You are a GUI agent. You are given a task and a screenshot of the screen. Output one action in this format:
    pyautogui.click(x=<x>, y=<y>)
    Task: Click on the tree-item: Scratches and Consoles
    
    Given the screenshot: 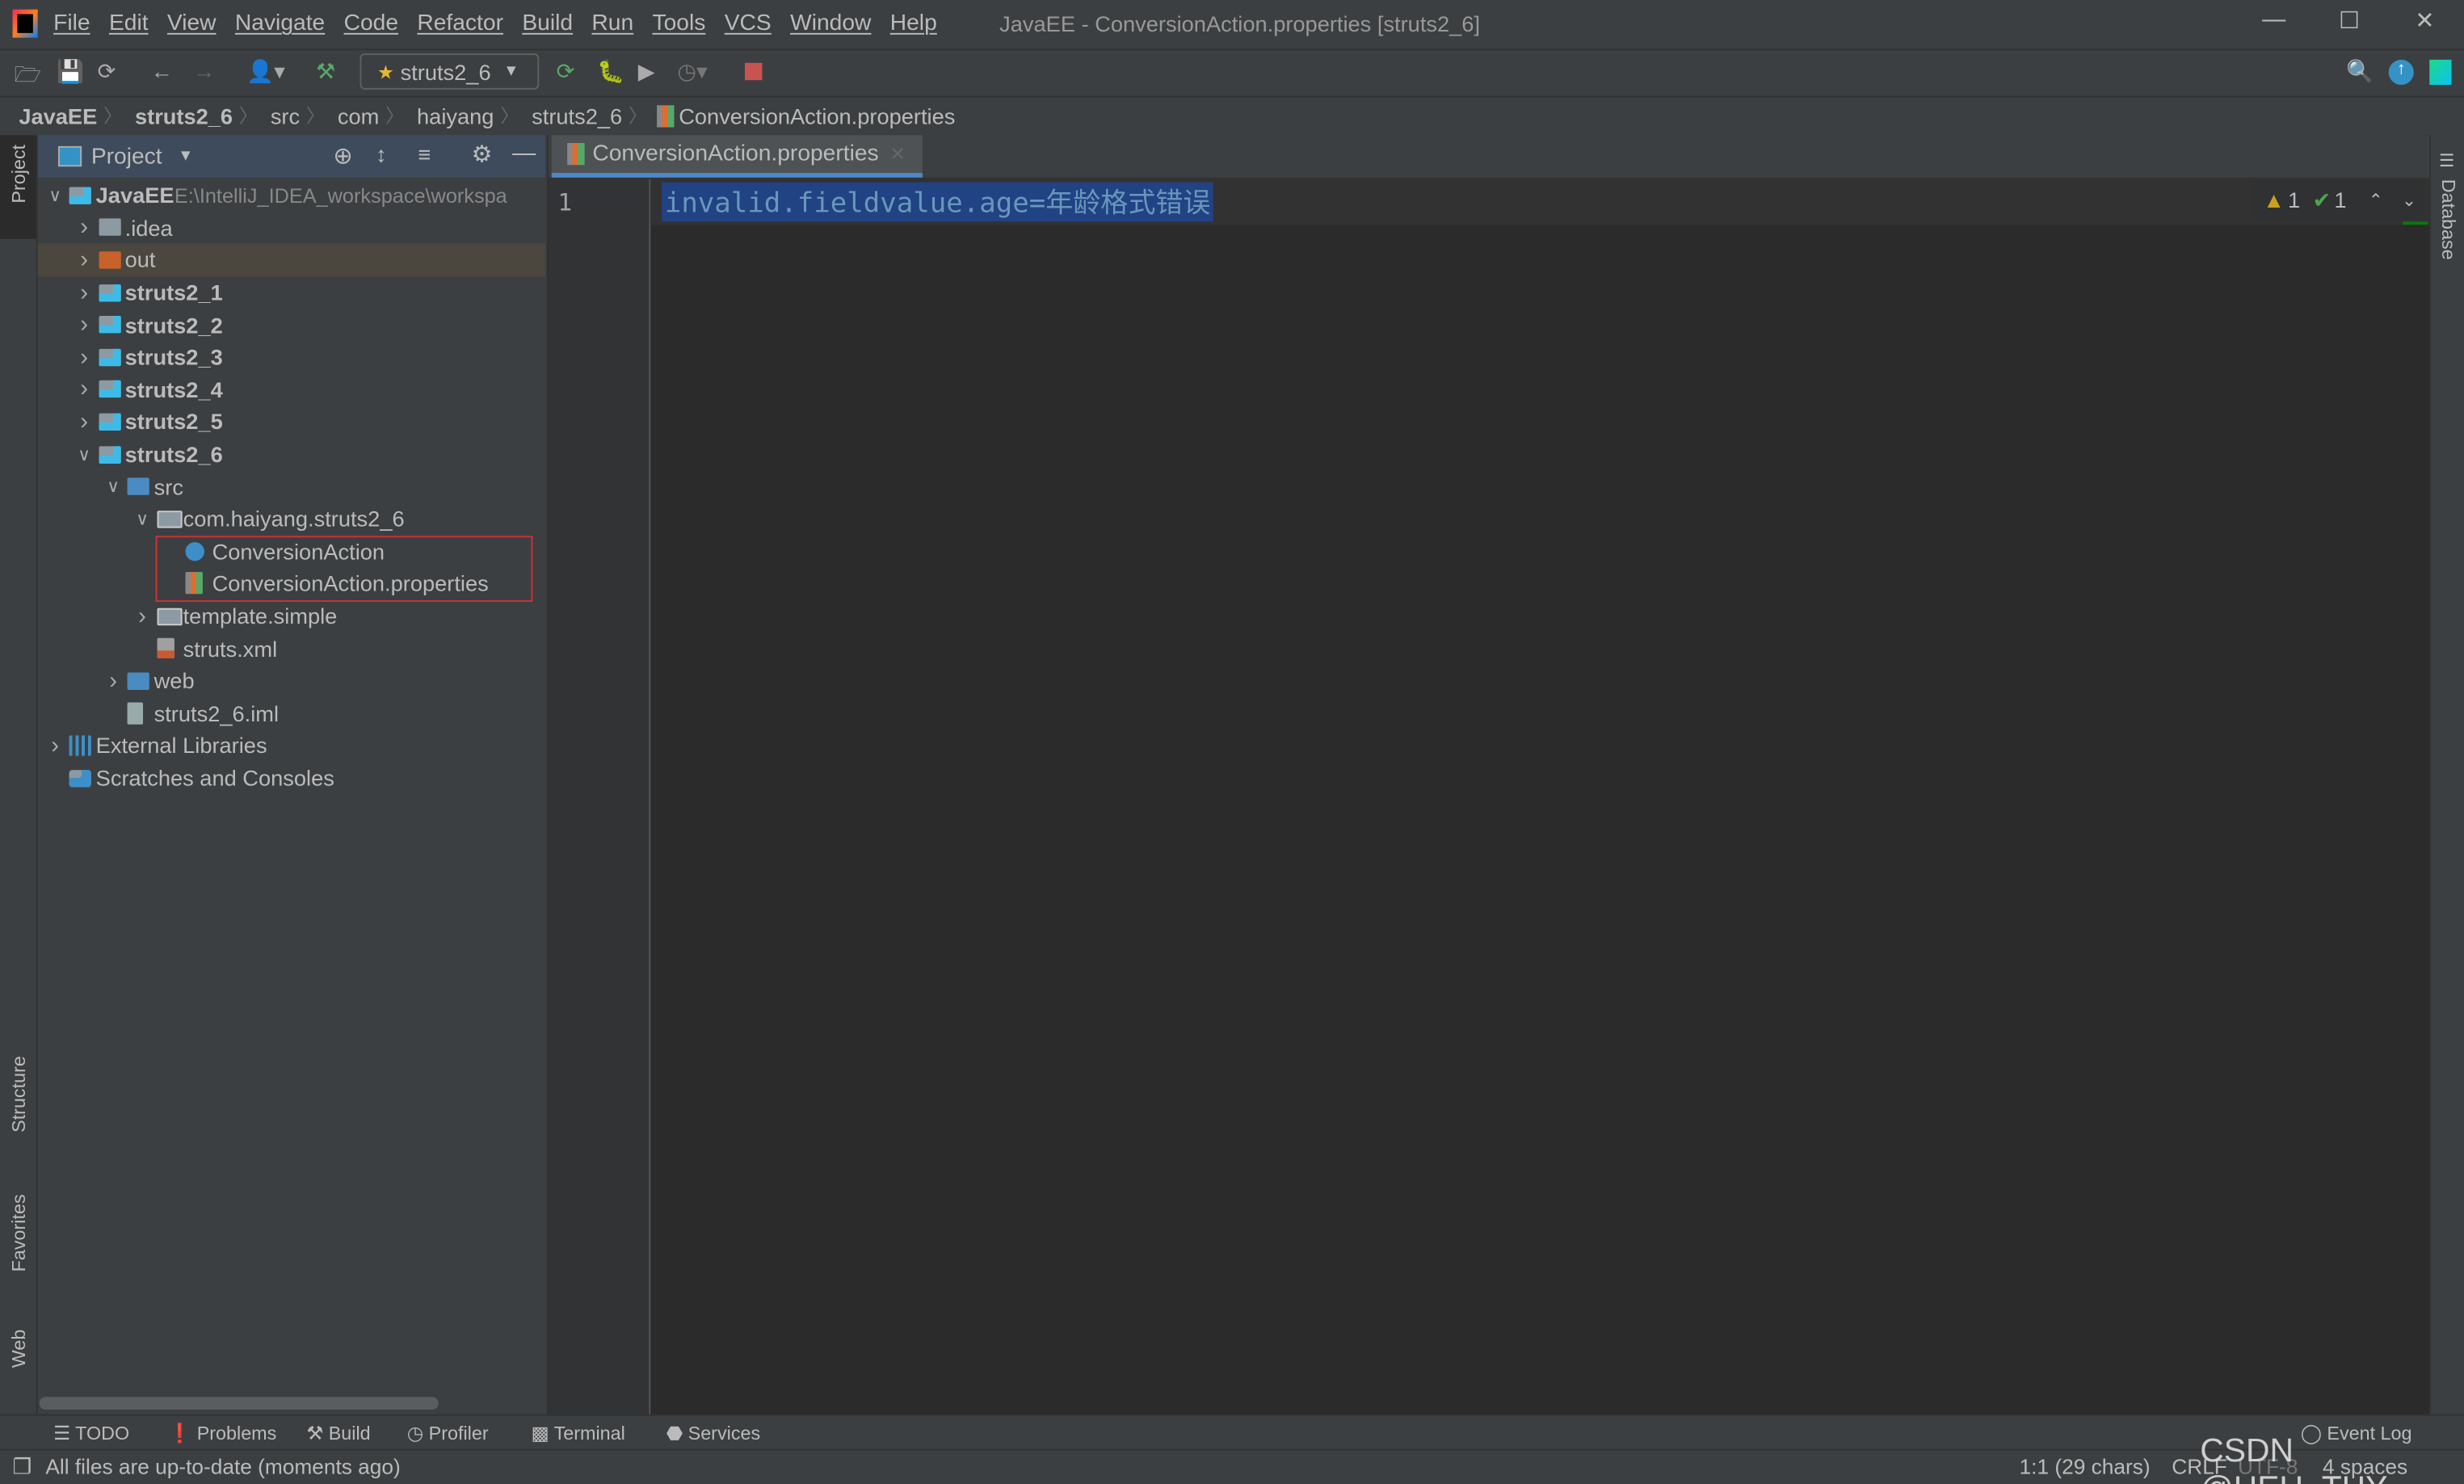 What is the action you would take?
    pyautogui.click(x=291, y=778)
    